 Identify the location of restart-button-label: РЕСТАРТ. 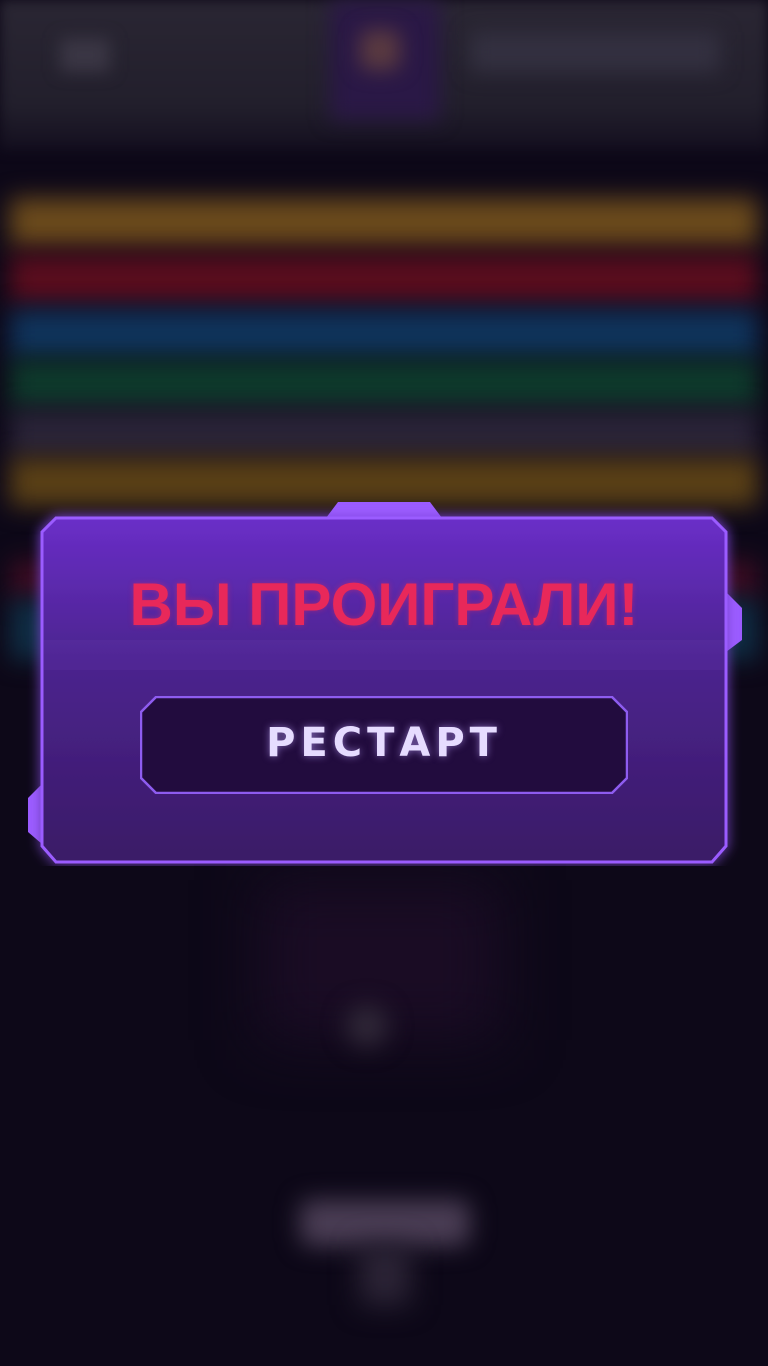
(384, 743).